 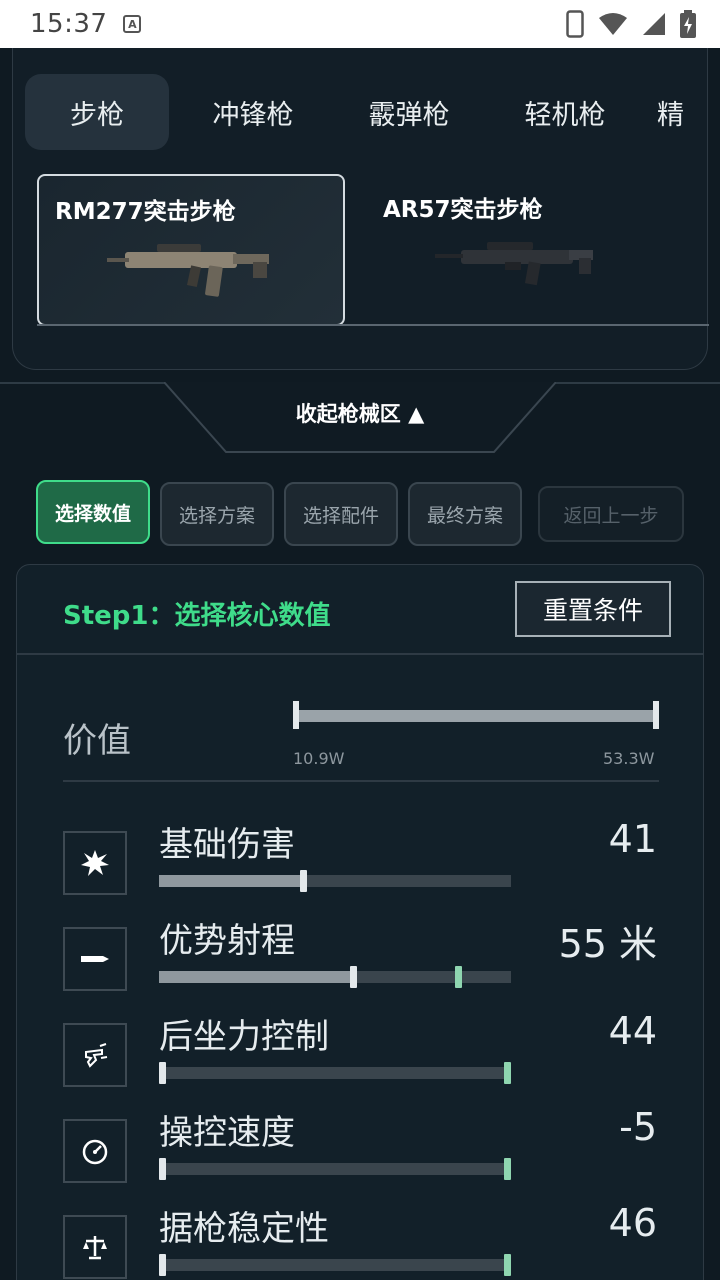 I want to click on recoil-hand-icon, so click(x=95, y=1055).